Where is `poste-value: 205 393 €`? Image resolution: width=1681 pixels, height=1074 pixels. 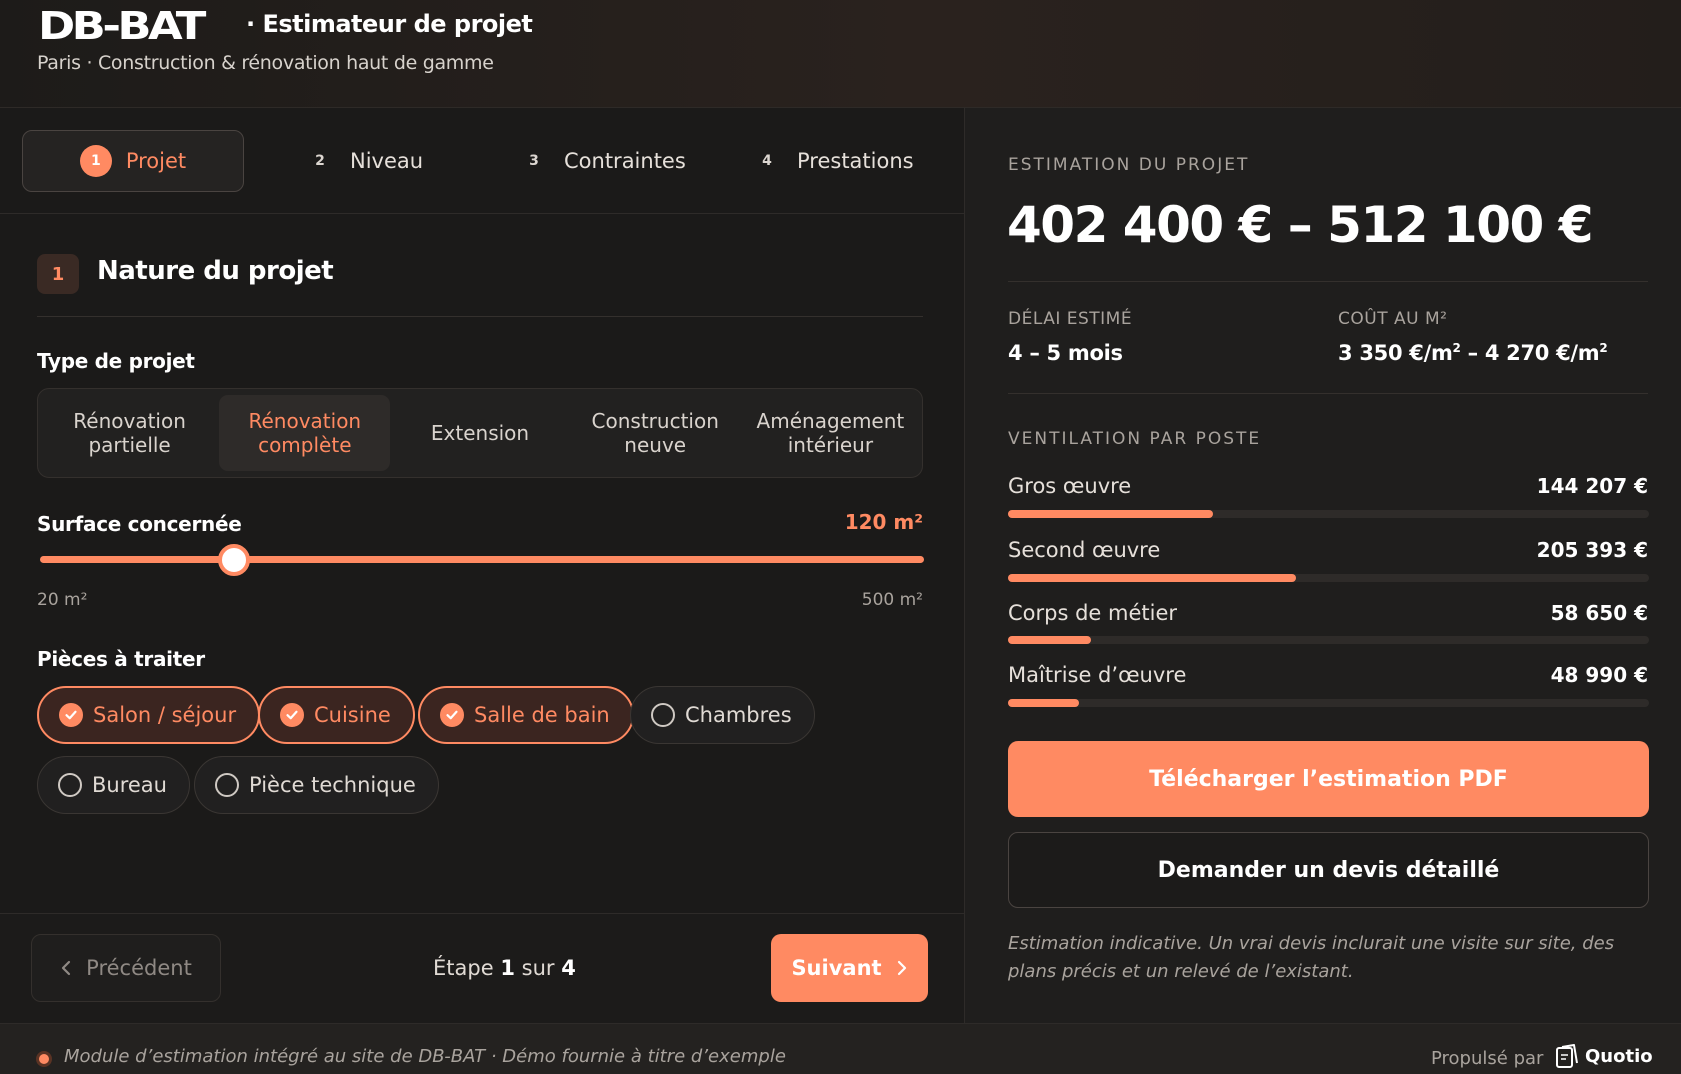 poste-value: 205 393 € is located at coordinates (1592, 550).